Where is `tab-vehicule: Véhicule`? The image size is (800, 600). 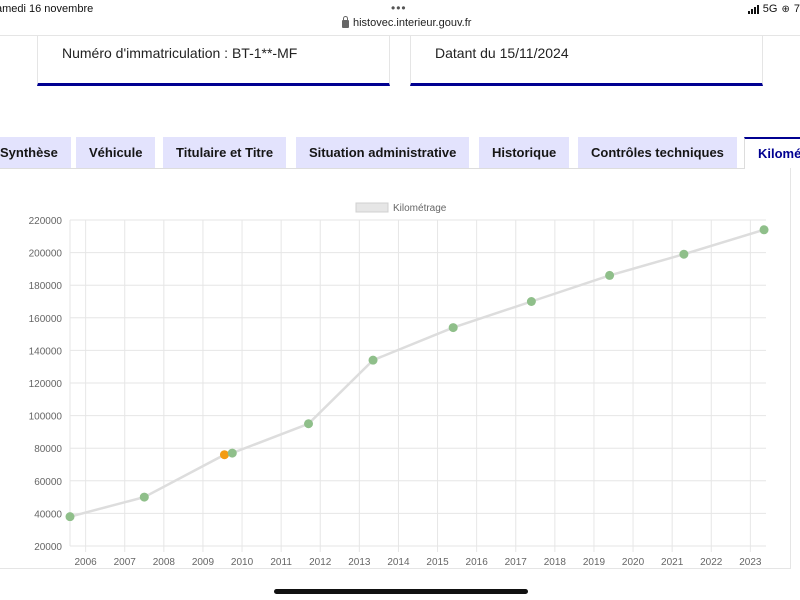
tab-vehicule: Véhicule is located at coordinates (116, 152).